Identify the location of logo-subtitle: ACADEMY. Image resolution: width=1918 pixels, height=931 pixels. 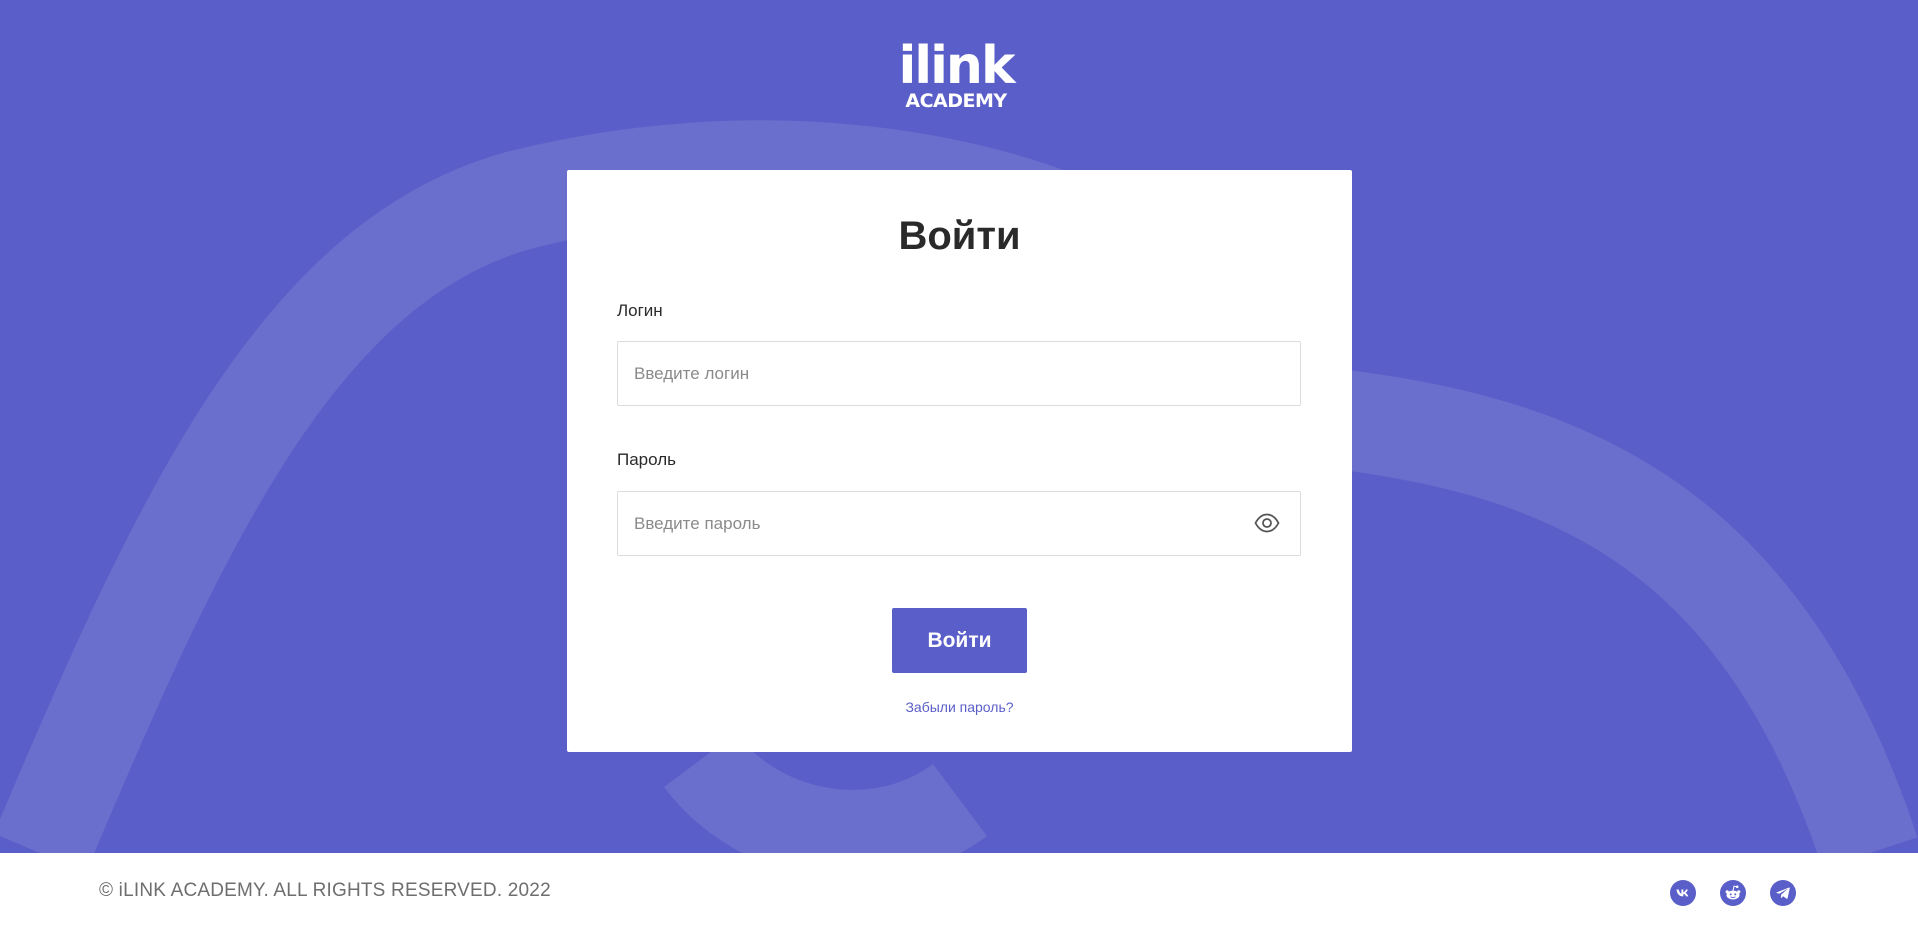
(956, 101).